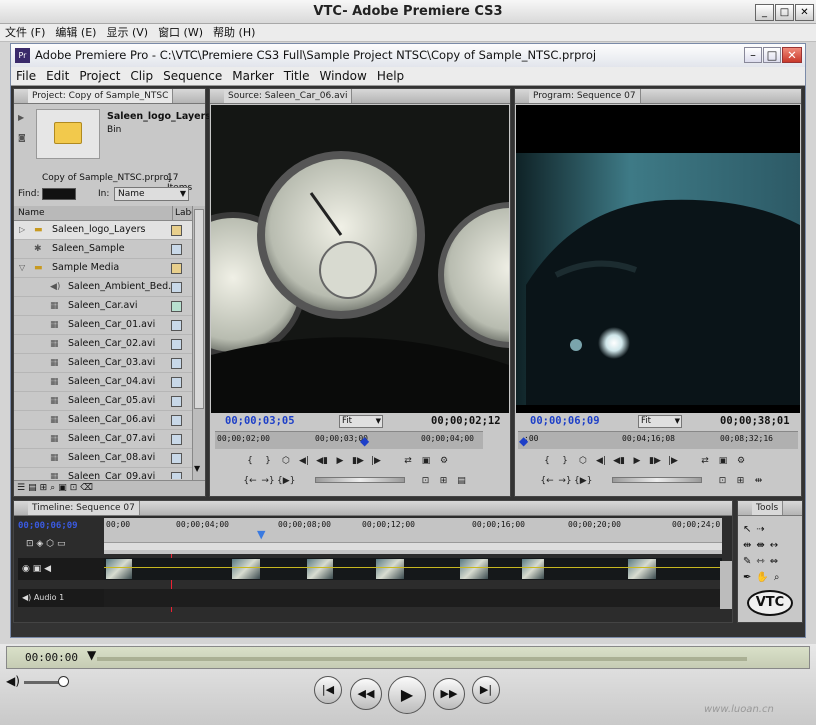  I want to click on source-time-ruler: 00;00;02;00 00;00;03;00 00;00;04;00 ◆, so click(349, 440).